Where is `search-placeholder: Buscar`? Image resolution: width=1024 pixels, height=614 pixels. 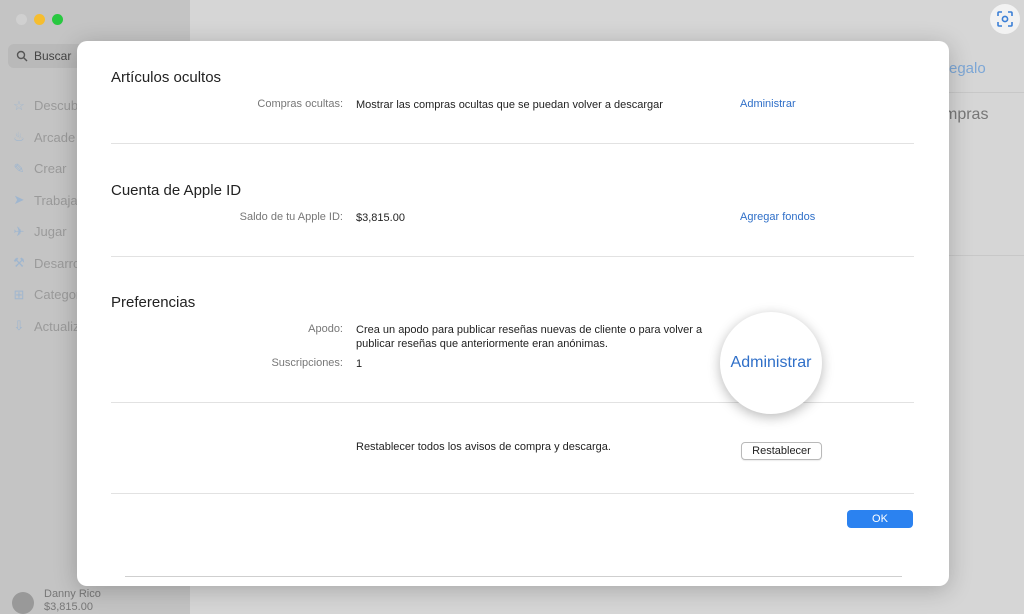 search-placeholder: Buscar is located at coordinates (53, 56).